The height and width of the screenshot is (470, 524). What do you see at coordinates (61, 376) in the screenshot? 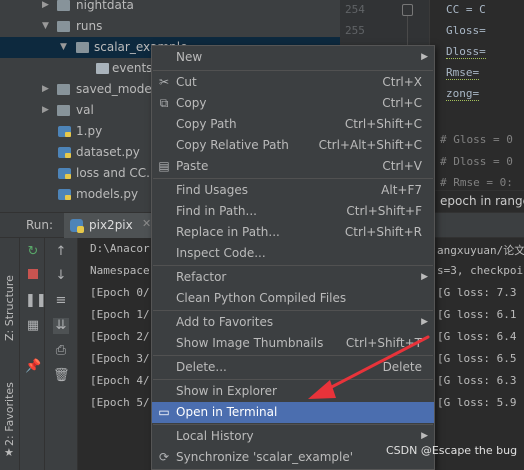
I see `trash-icon: 🗑` at bounding box center [61, 376].